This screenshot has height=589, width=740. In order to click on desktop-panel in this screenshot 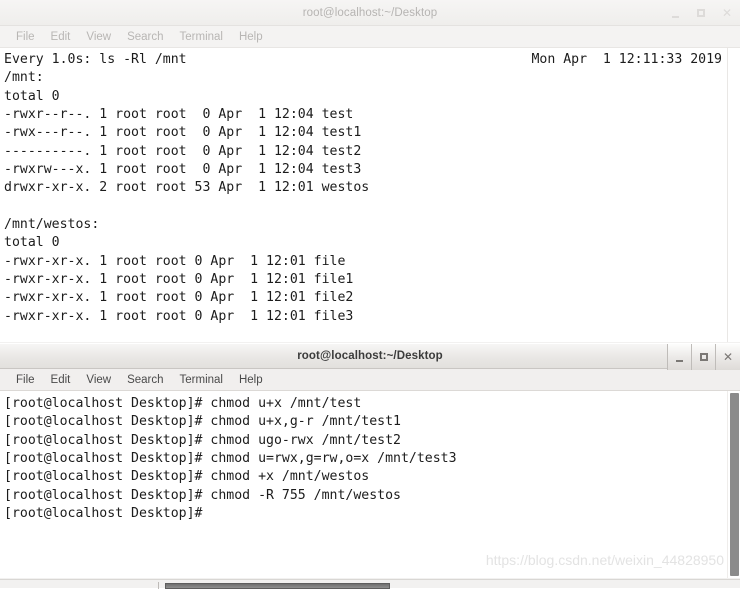, I will do `click(370, 584)`.